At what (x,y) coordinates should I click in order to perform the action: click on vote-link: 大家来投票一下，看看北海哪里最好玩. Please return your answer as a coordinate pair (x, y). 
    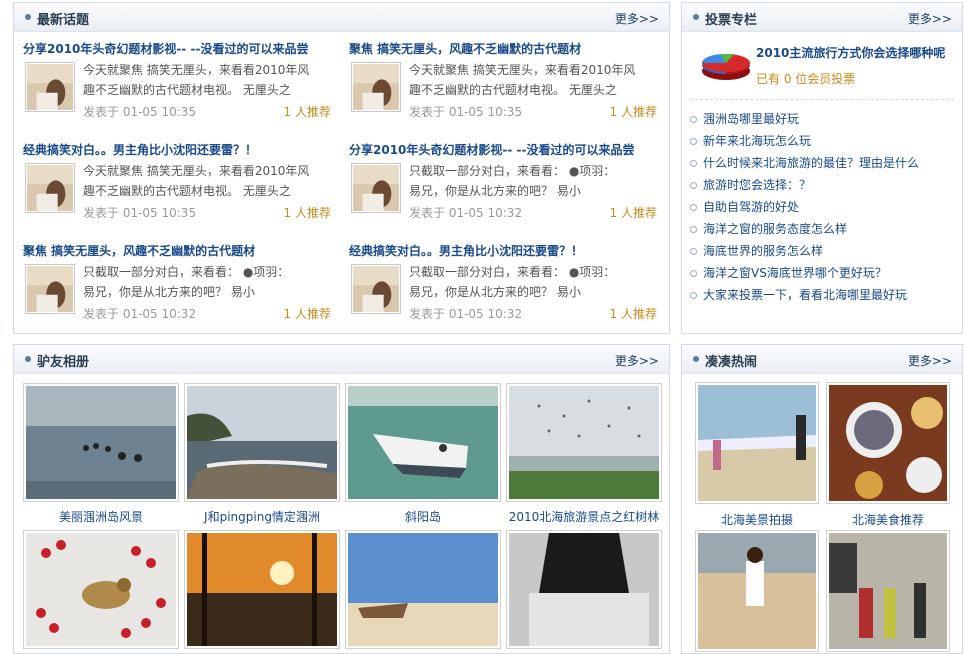
    Looking at the image, I should click on (798, 294).